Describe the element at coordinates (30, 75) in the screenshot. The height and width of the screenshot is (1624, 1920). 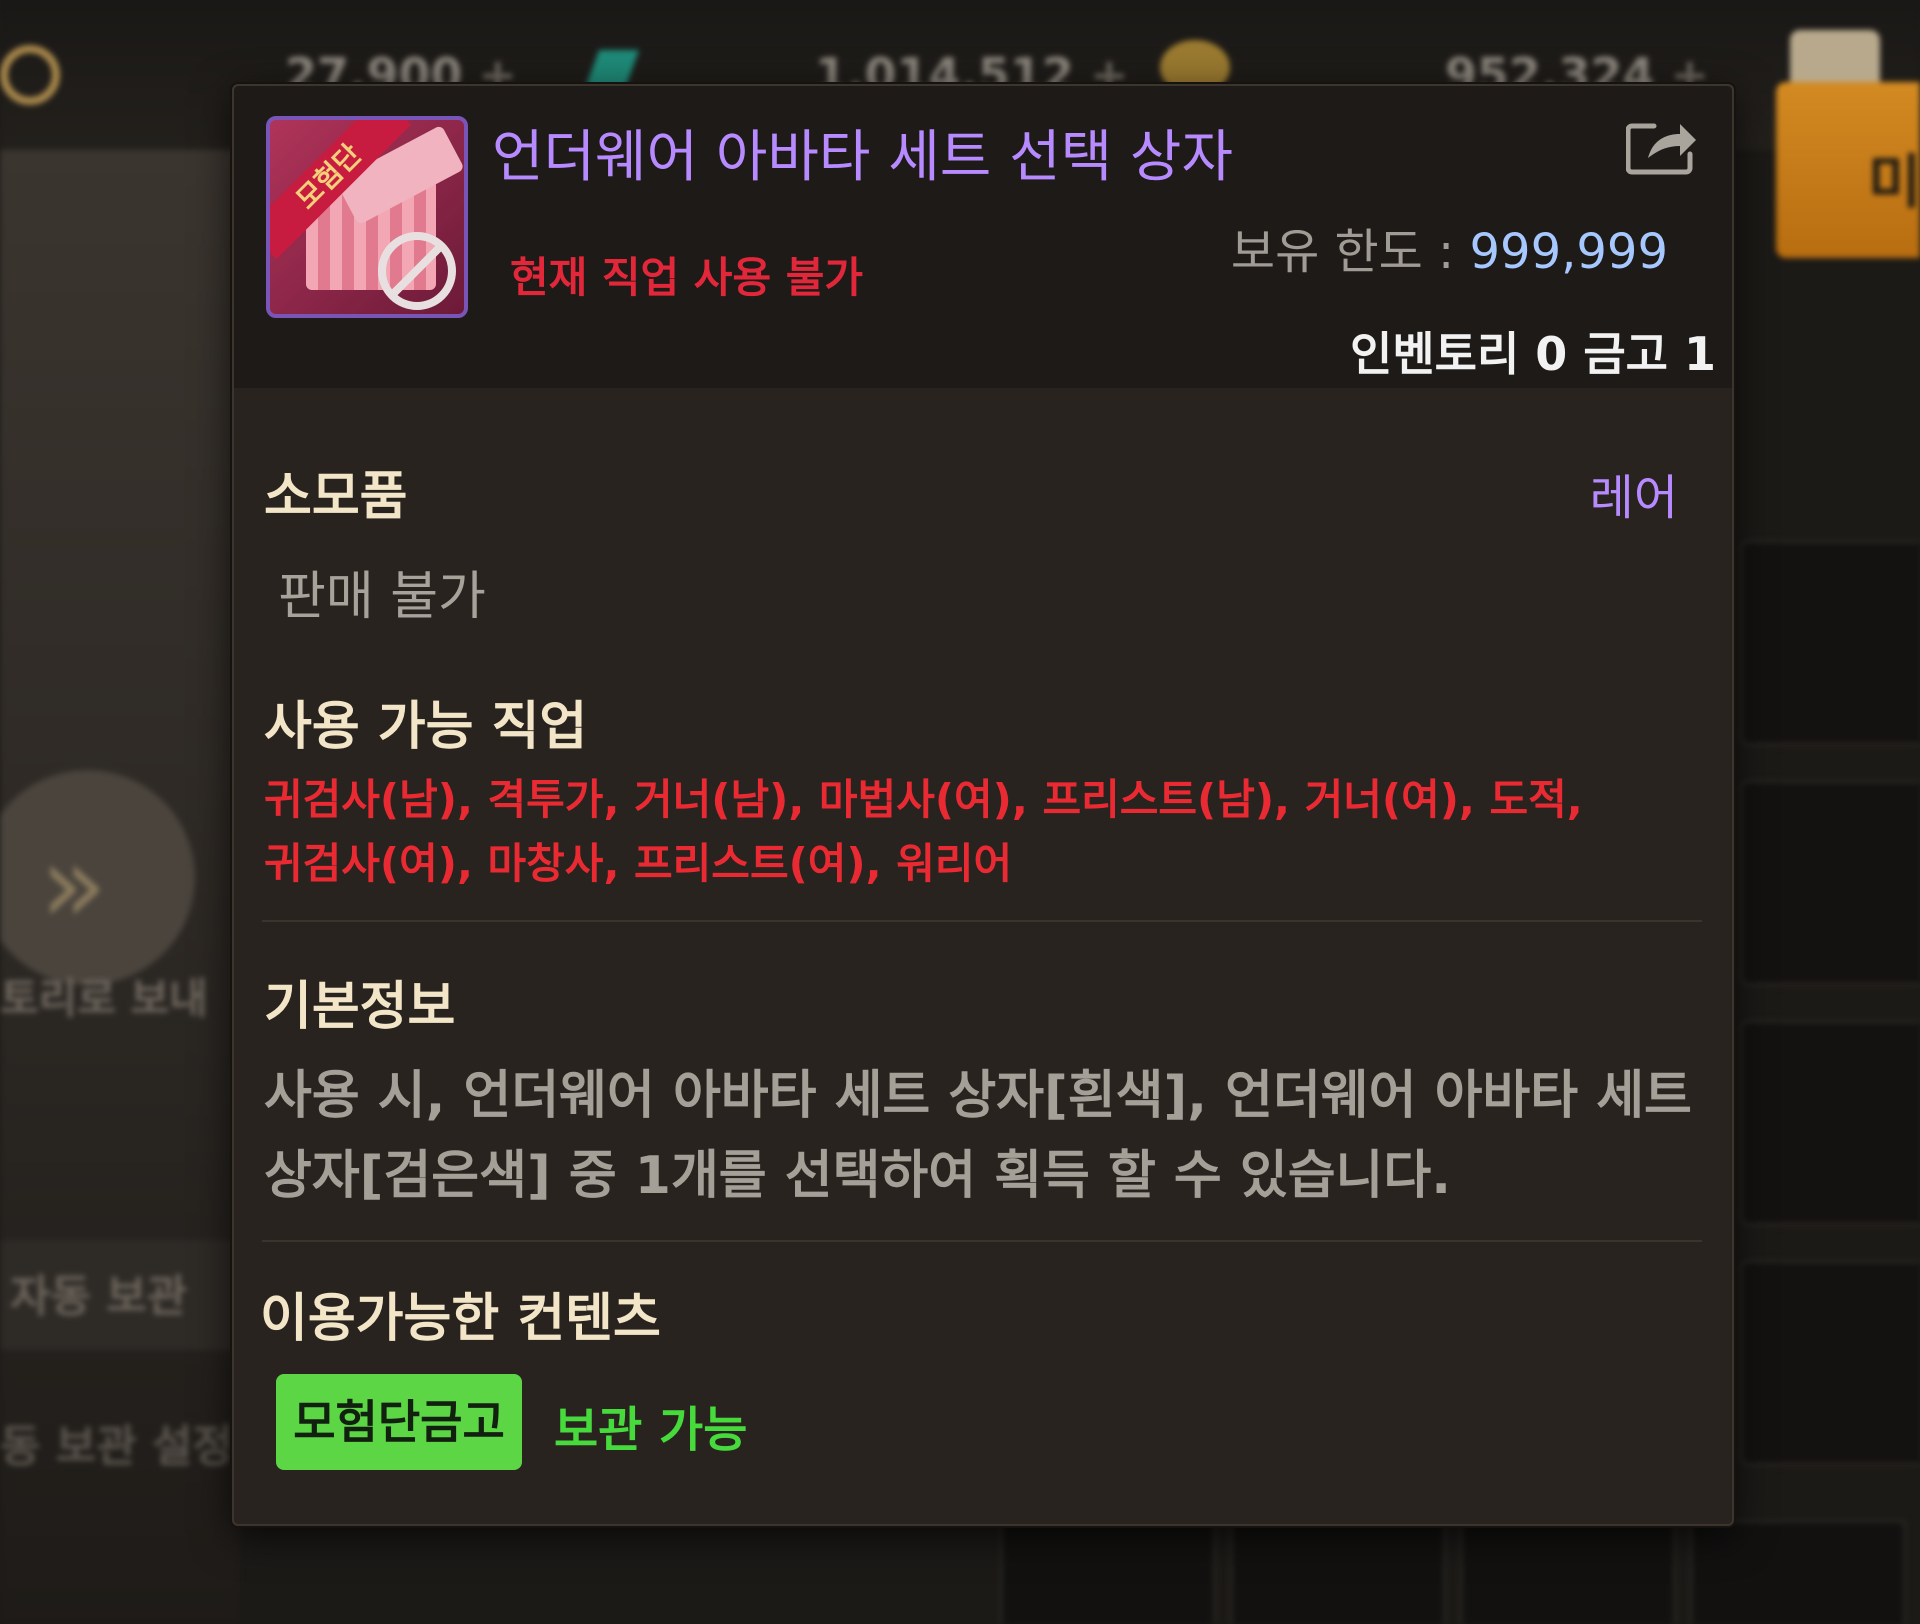
I see `coin-icon` at that location.